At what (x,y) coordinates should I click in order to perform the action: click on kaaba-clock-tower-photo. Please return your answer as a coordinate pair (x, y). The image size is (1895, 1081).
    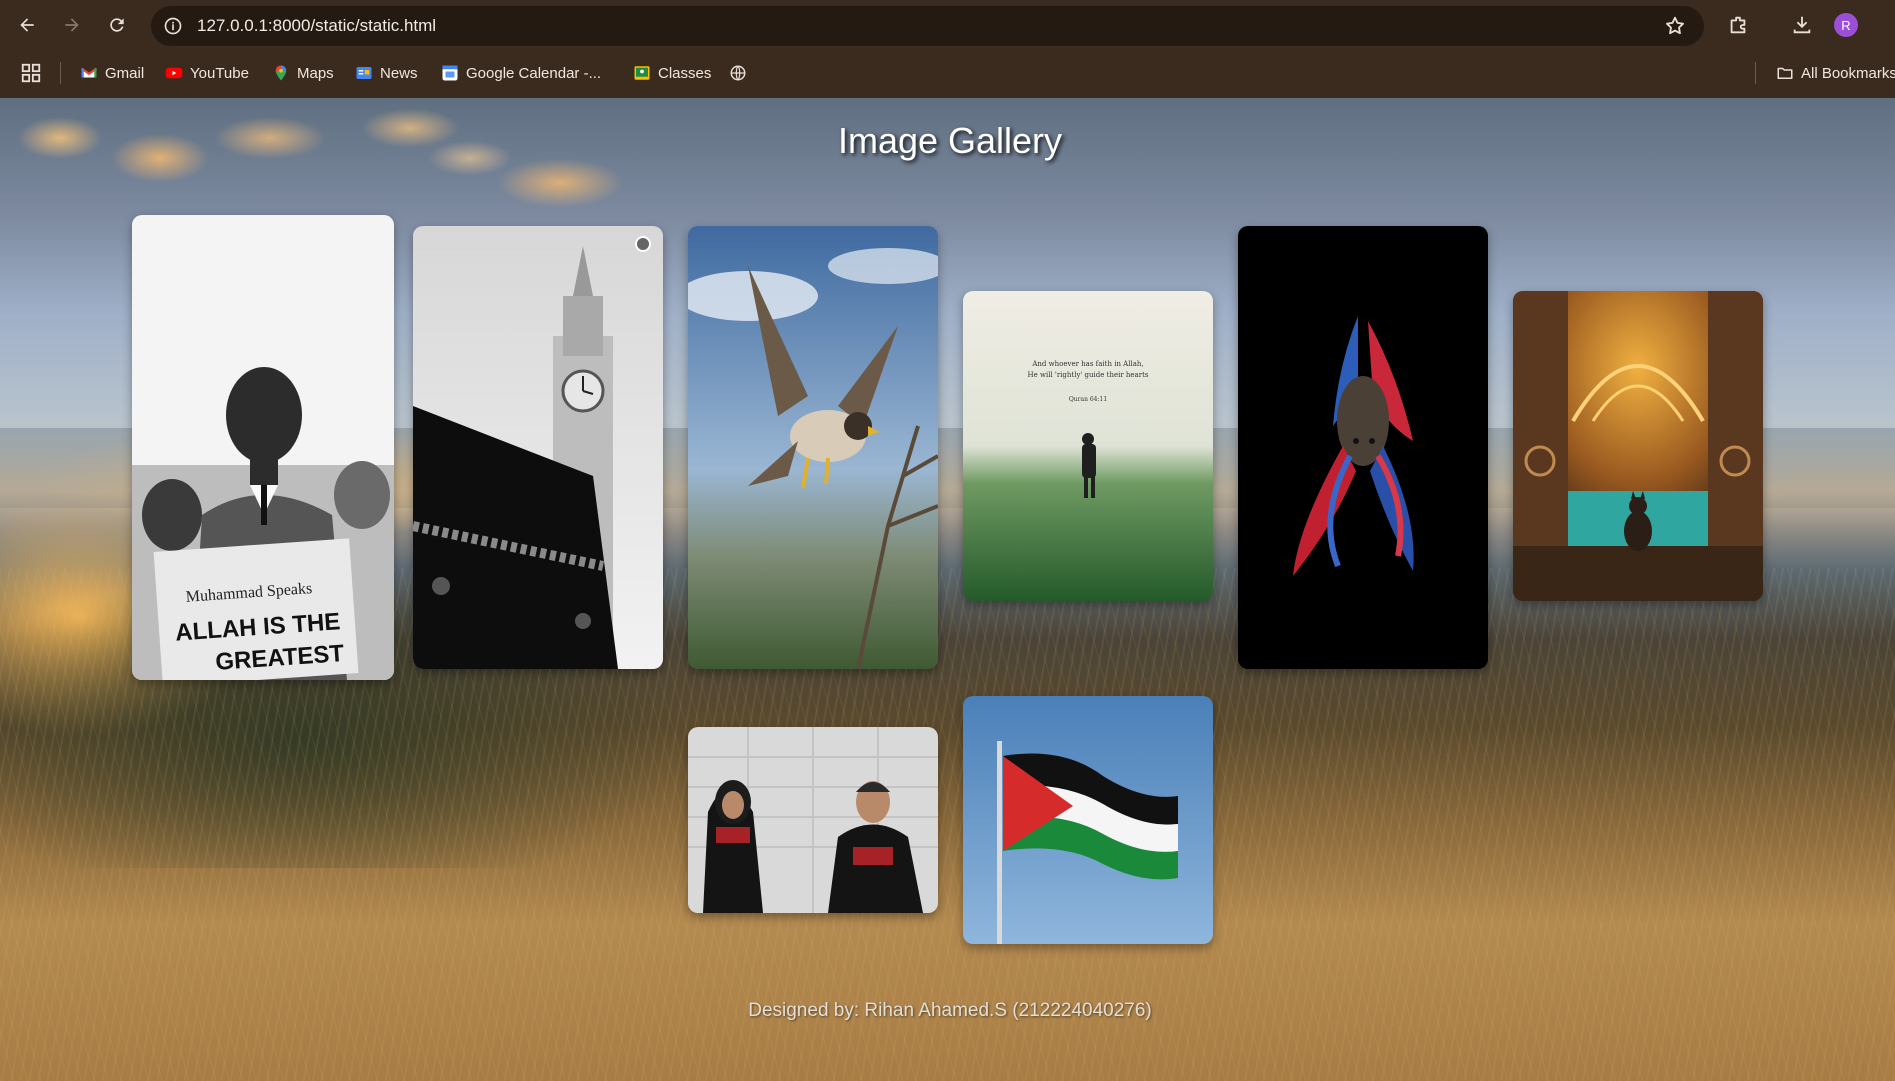
    Looking at the image, I should click on (538, 447).